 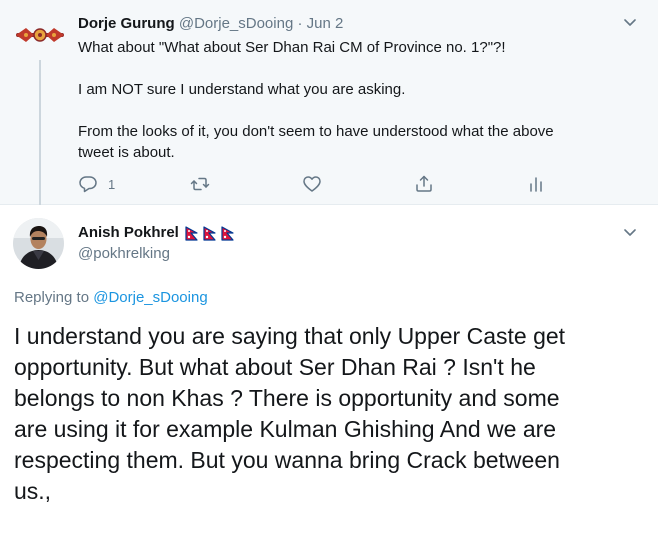 I want to click on retweet-icon, so click(x=200, y=184).